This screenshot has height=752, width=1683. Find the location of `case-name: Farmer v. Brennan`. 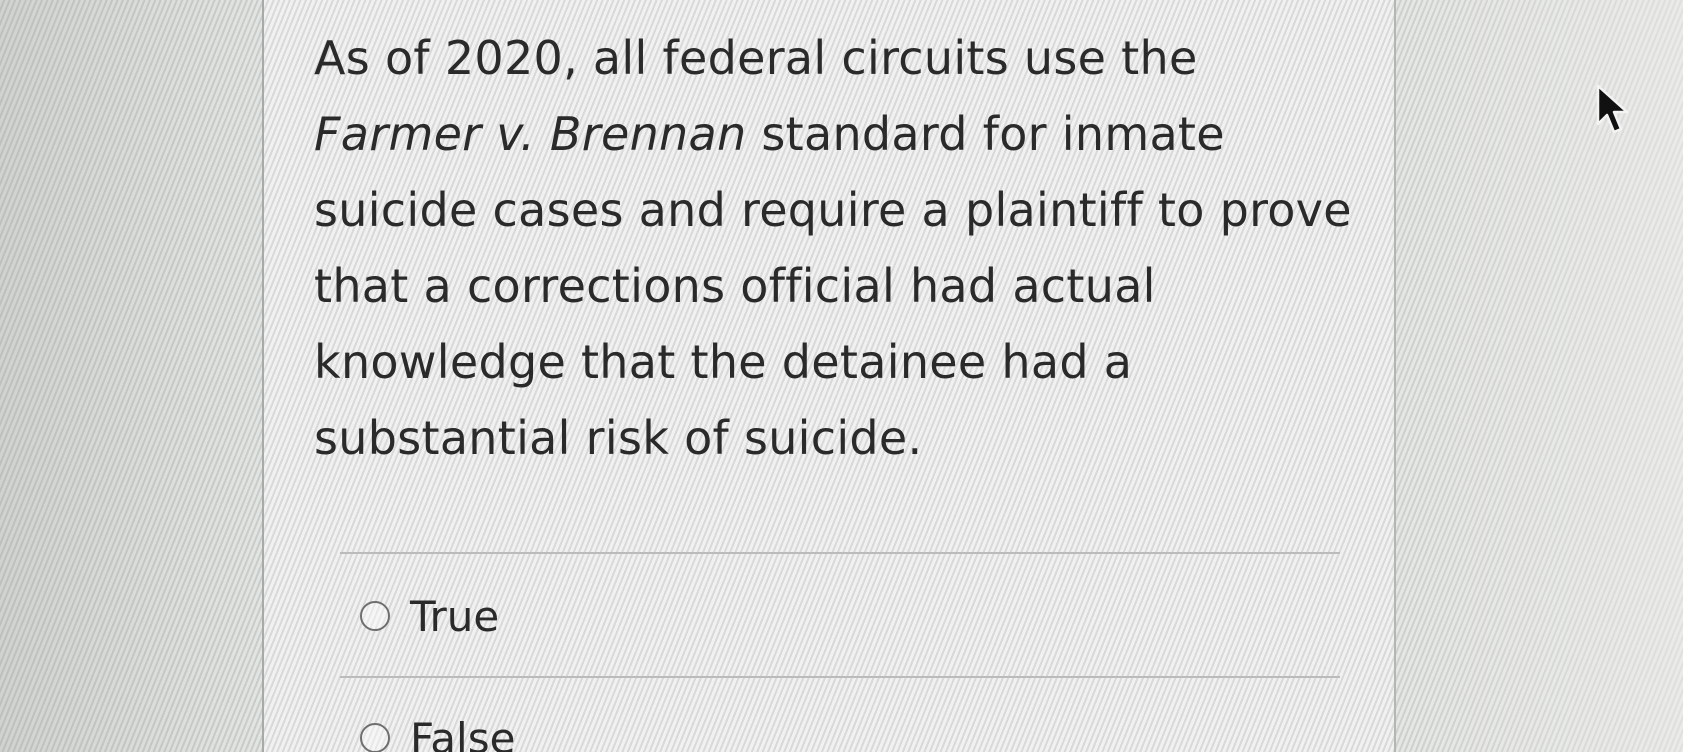

case-name: Farmer v. Brennan is located at coordinates (530, 134).